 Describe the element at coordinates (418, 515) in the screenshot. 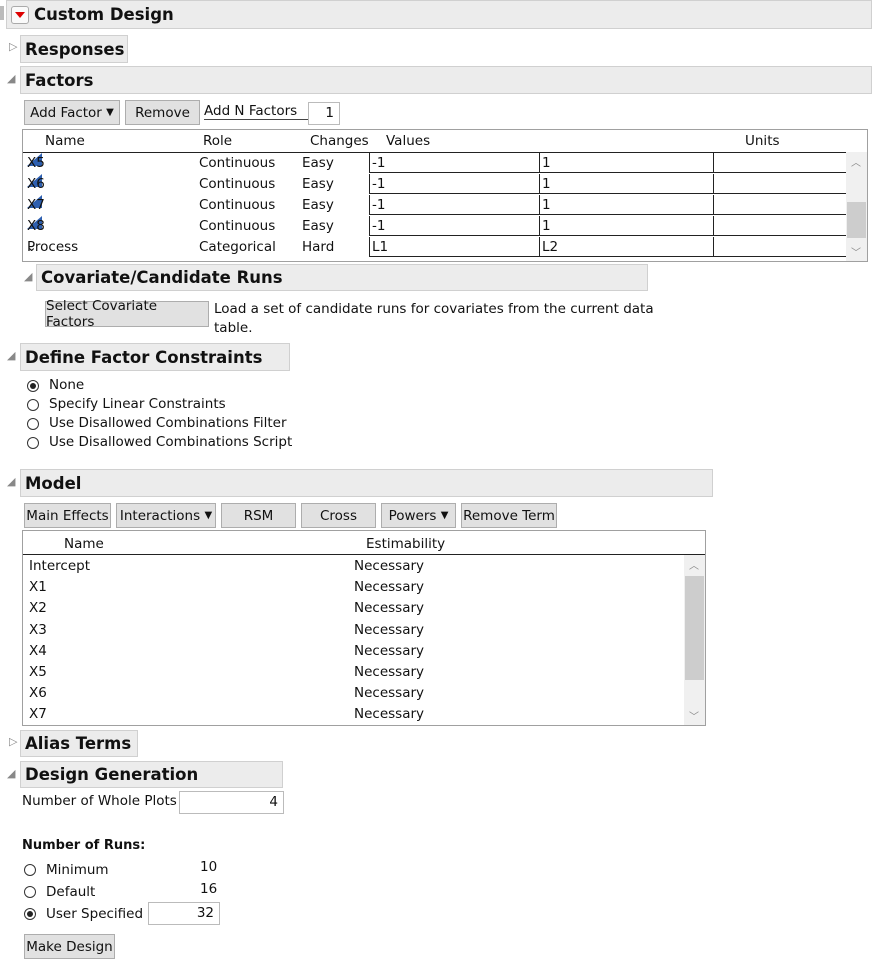

I see `powers-button: Powers ▼` at that location.